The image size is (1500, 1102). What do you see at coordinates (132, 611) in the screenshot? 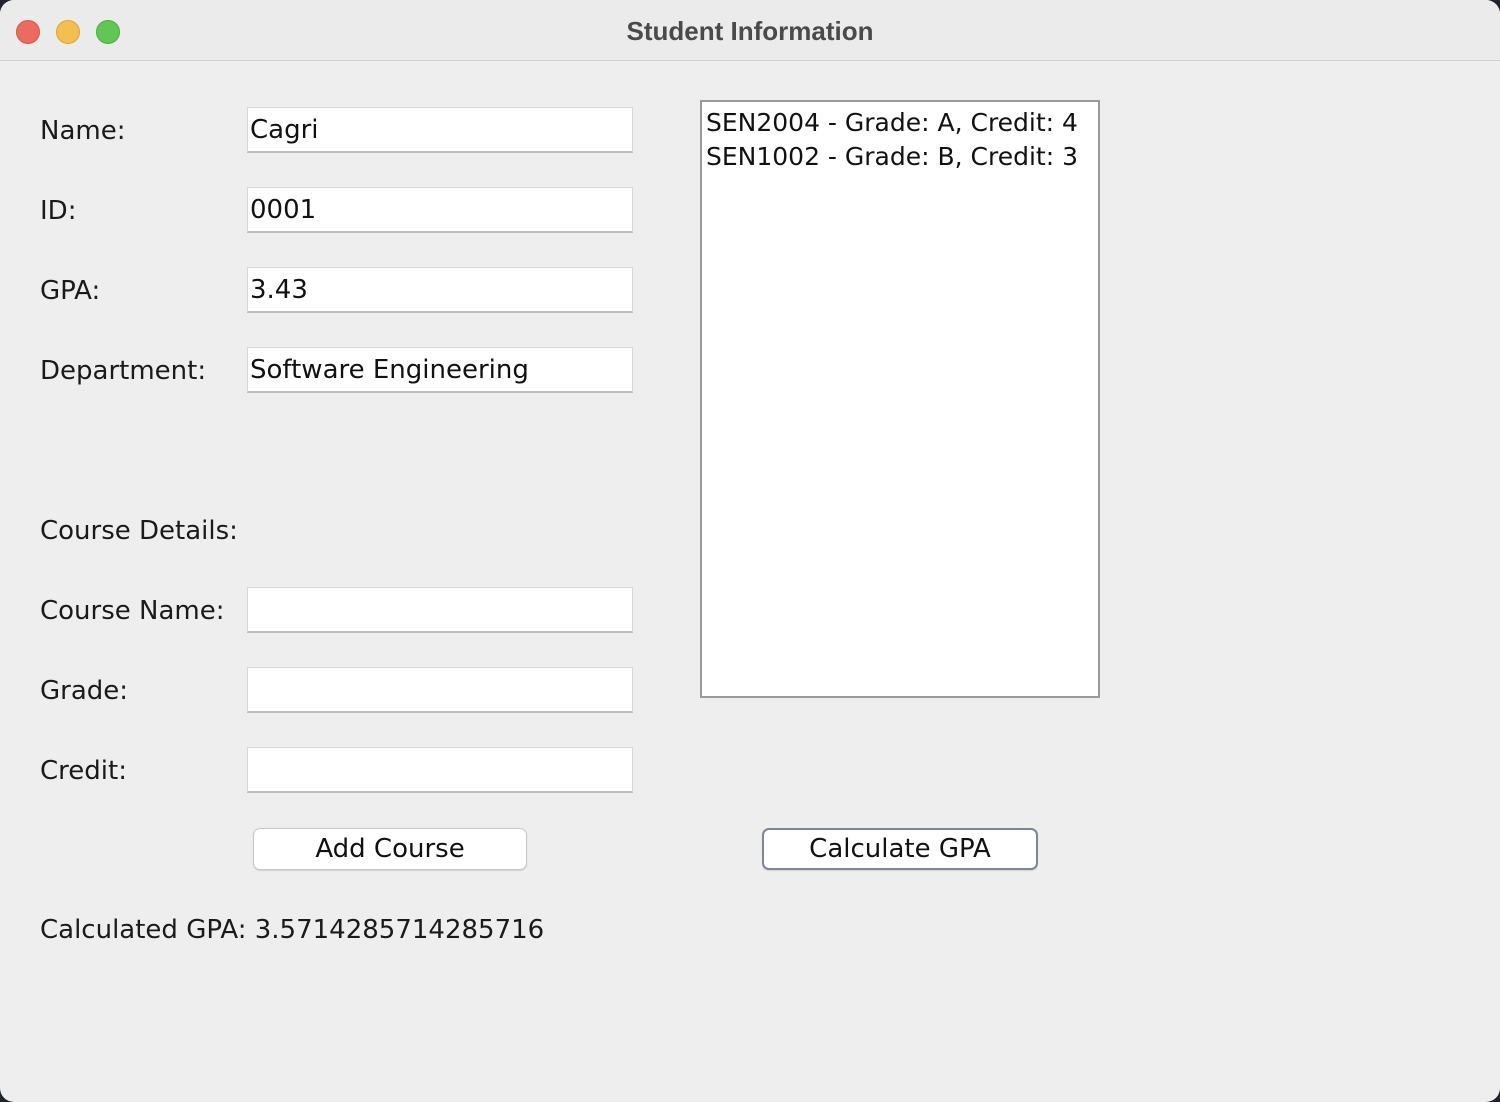
I see `course-name-label: Course Name:` at bounding box center [132, 611].